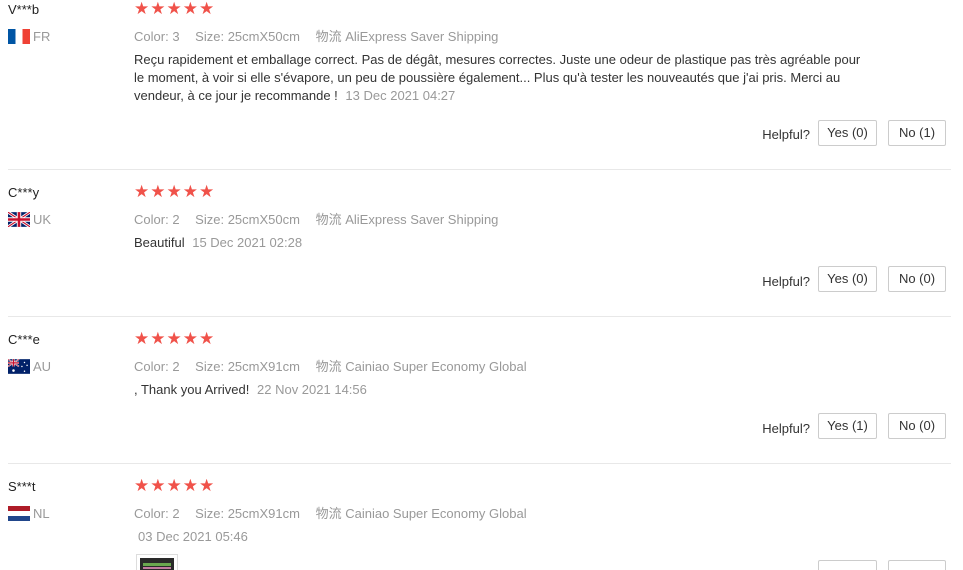 The height and width of the screenshot is (570, 963). What do you see at coordinates (193, 536) in the screenshot?
I see `review-date: 03 Dec 2021 05:46` at bounding box center [193, 536].